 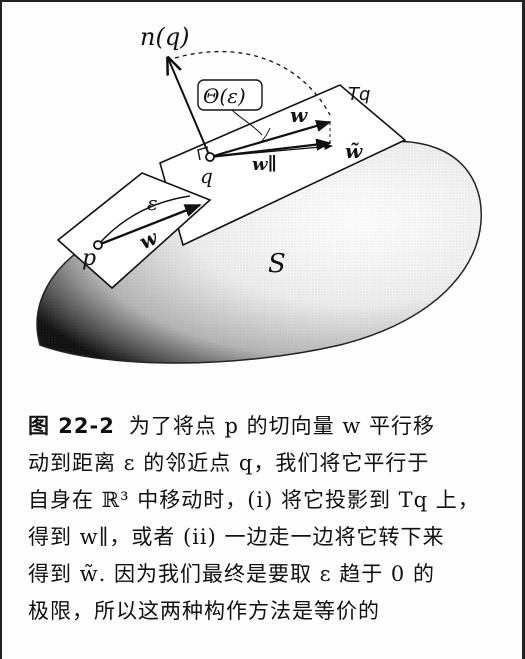 What do you see at coordinates (354, 151) in the screenshot?
I see `label-w-tilde: w̃` at bounding box center [354, 151].